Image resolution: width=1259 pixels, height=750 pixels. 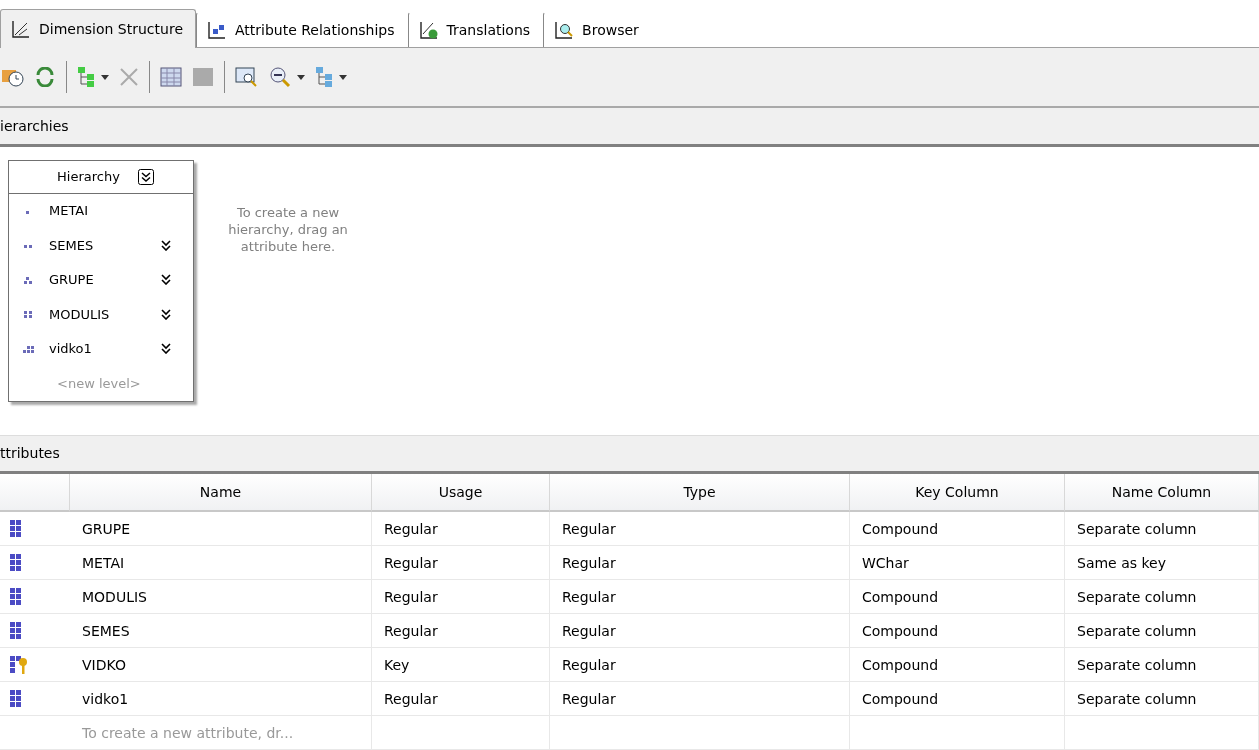 I want to click on tab: Dimension Structure, so click(x=98, y=28).